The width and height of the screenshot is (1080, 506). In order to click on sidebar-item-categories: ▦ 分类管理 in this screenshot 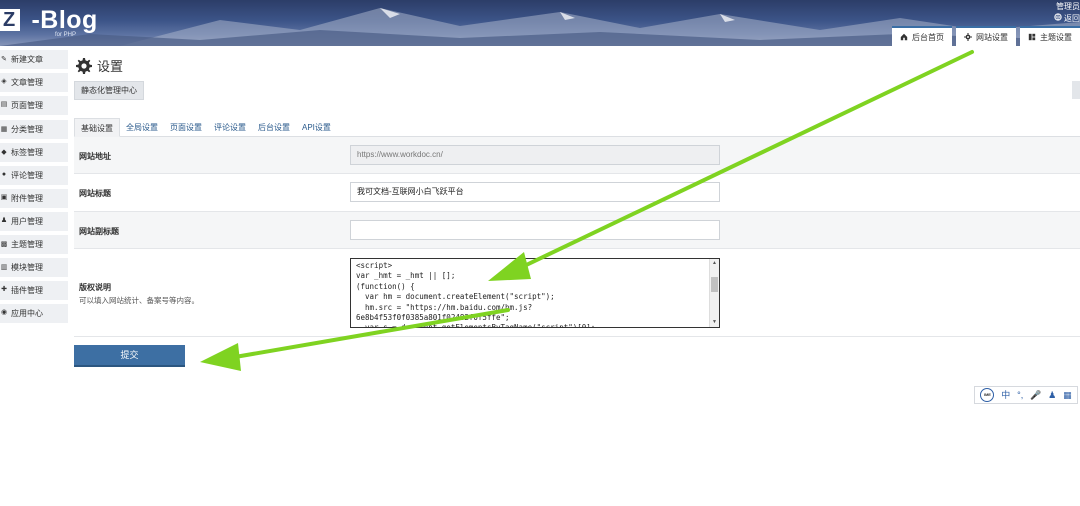, I will do `click(34, 130)`.